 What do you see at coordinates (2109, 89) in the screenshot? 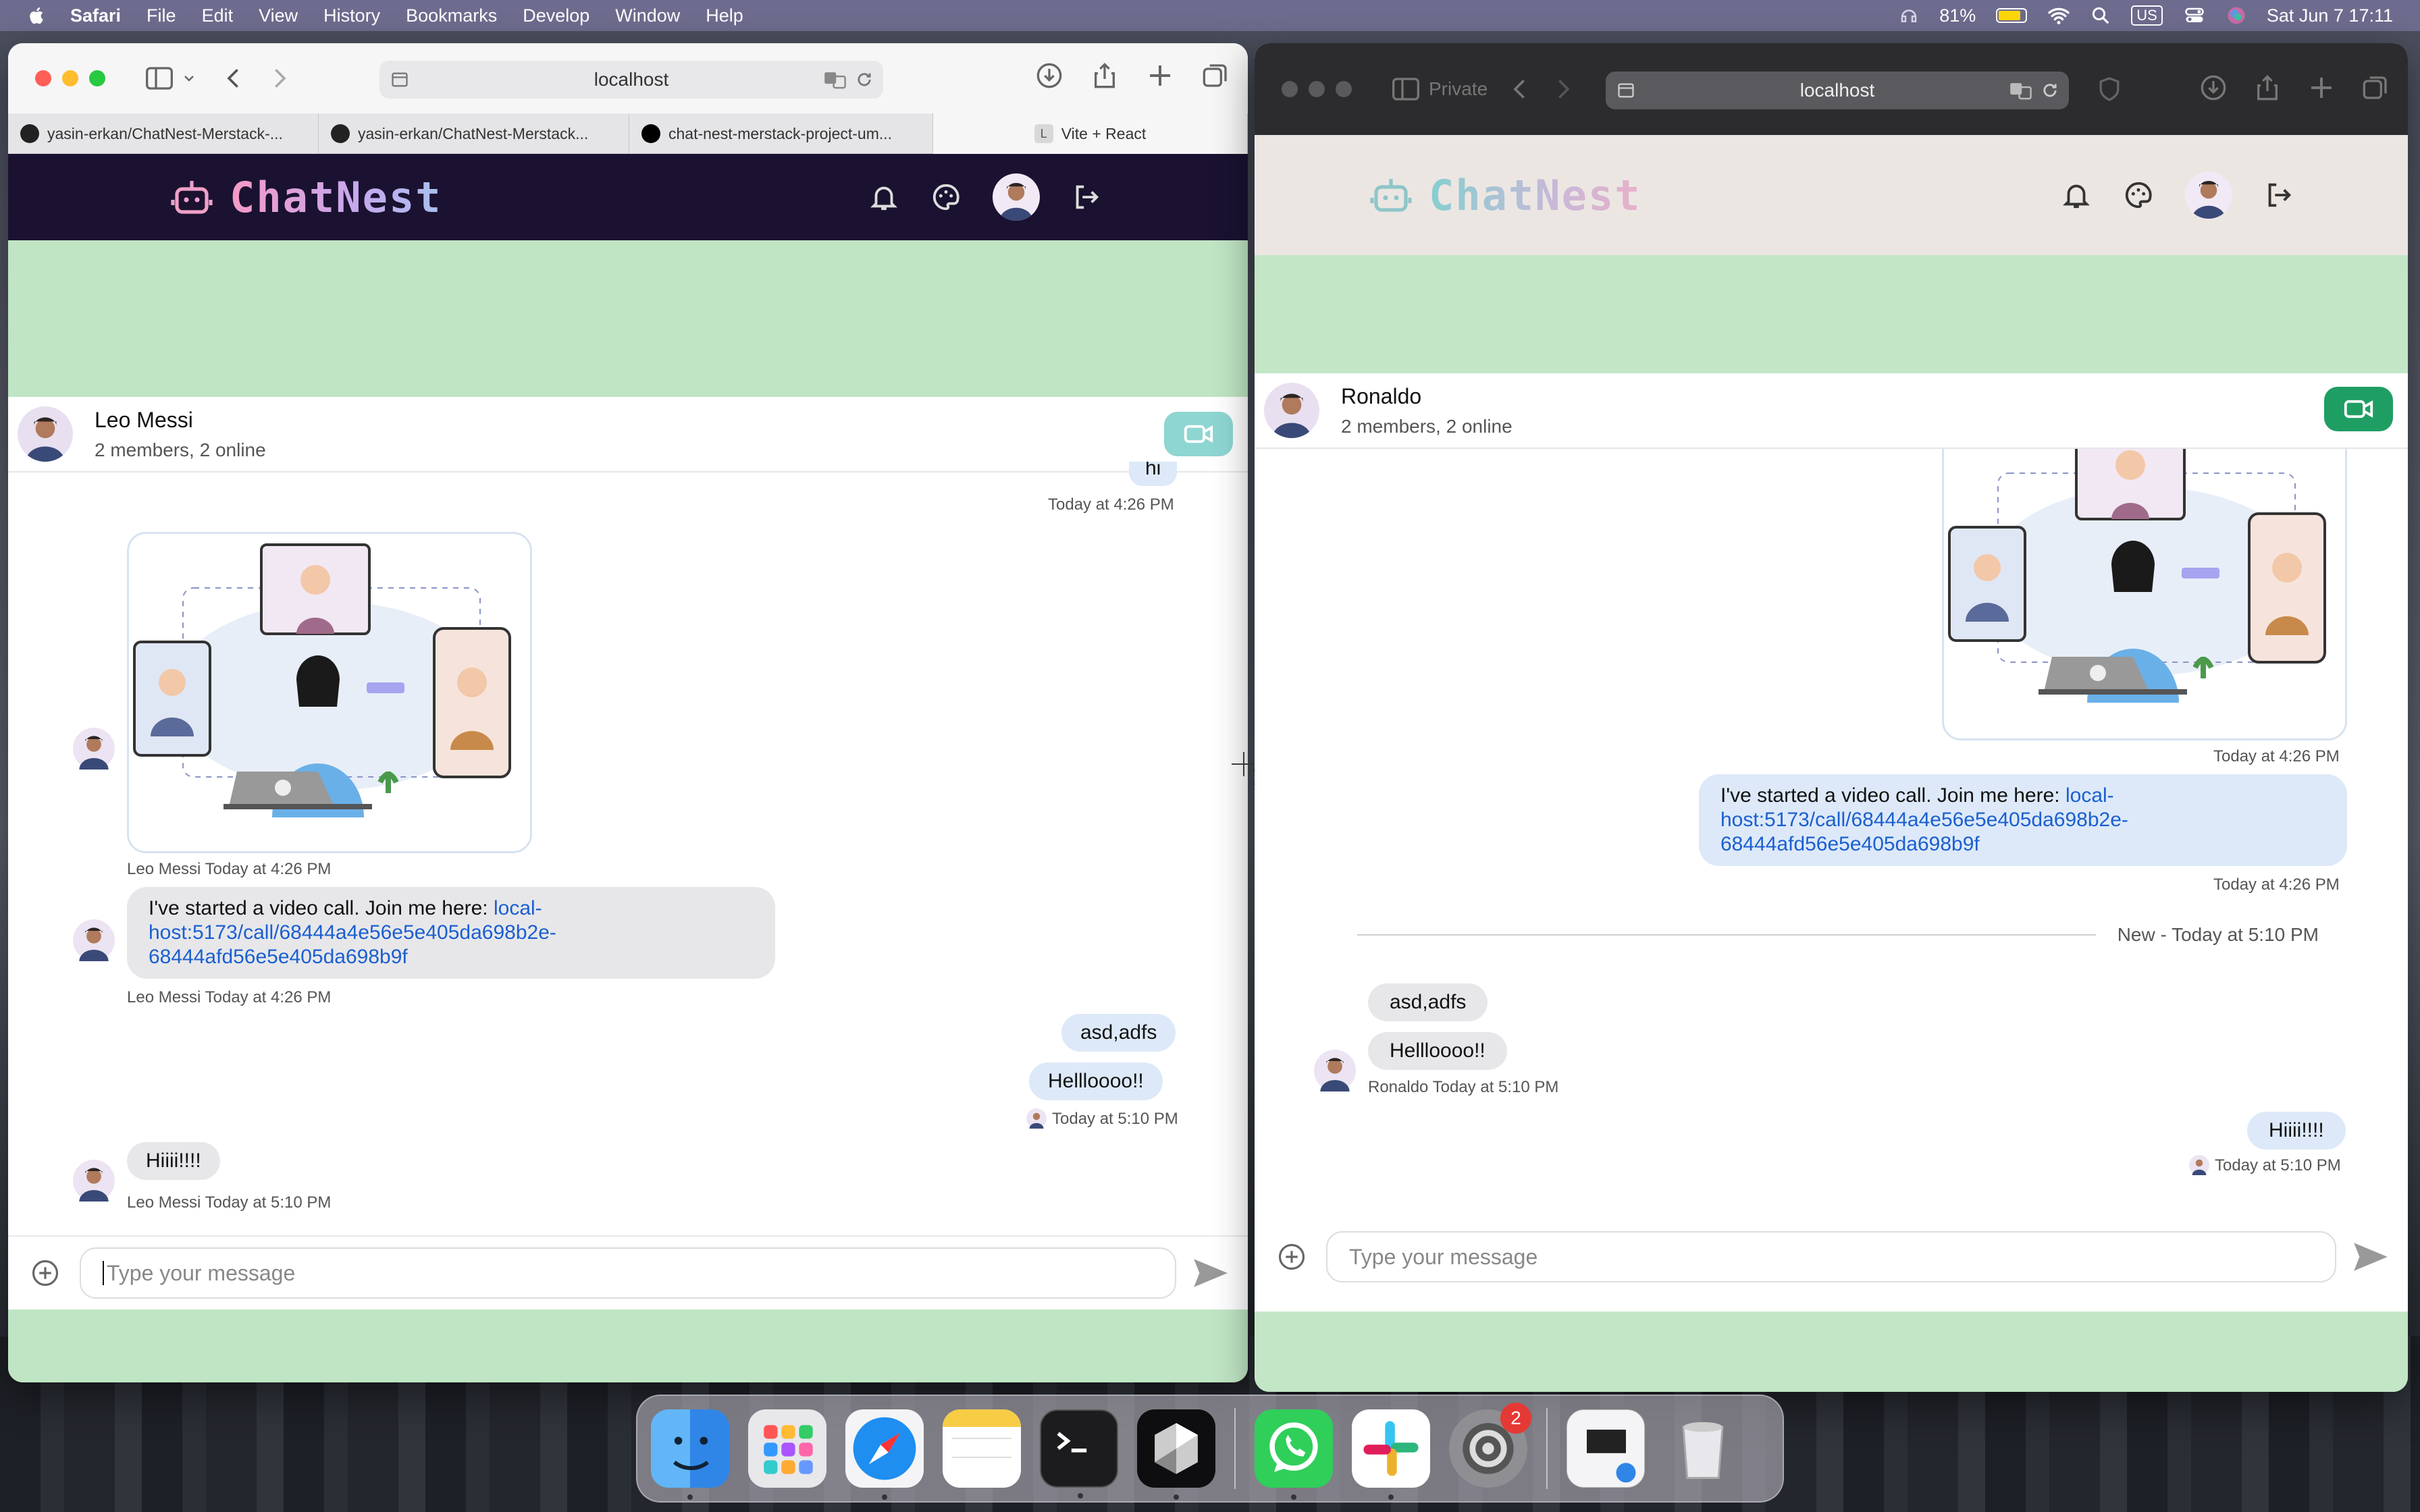
I see `privacy-shield-icon` at bounding box center [2109, 89].